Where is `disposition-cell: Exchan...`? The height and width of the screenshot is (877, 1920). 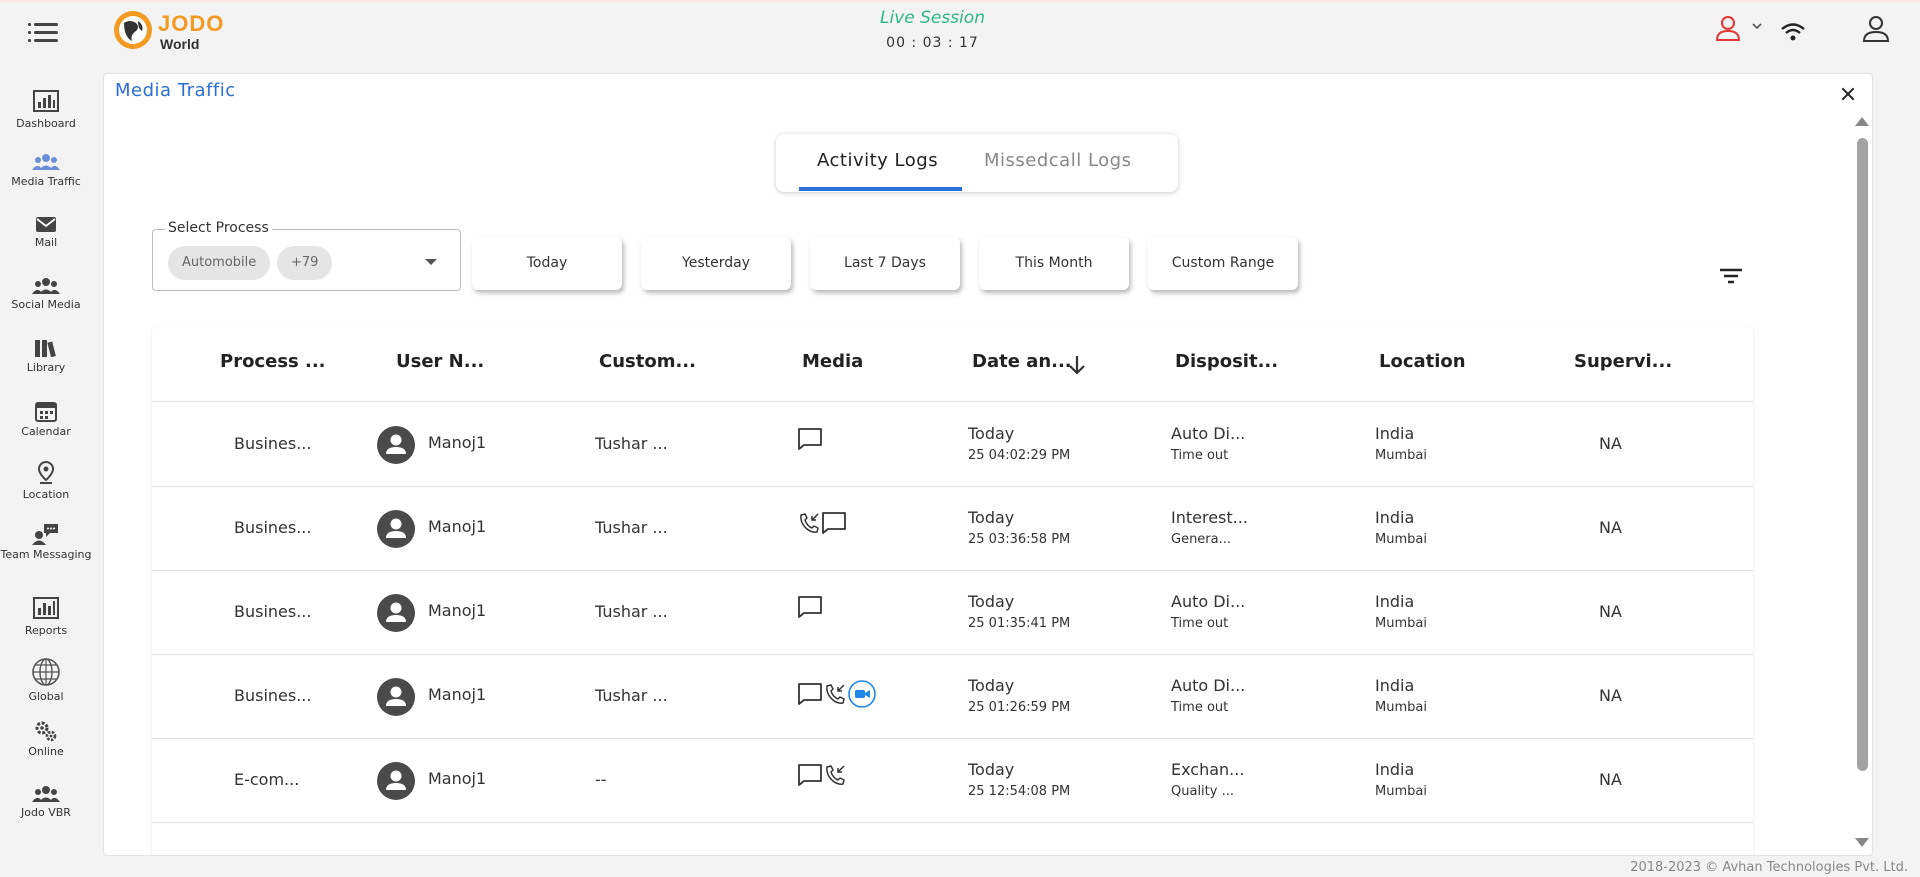
disposition-cell: Exchan... is located at coordinates (1208, 769).